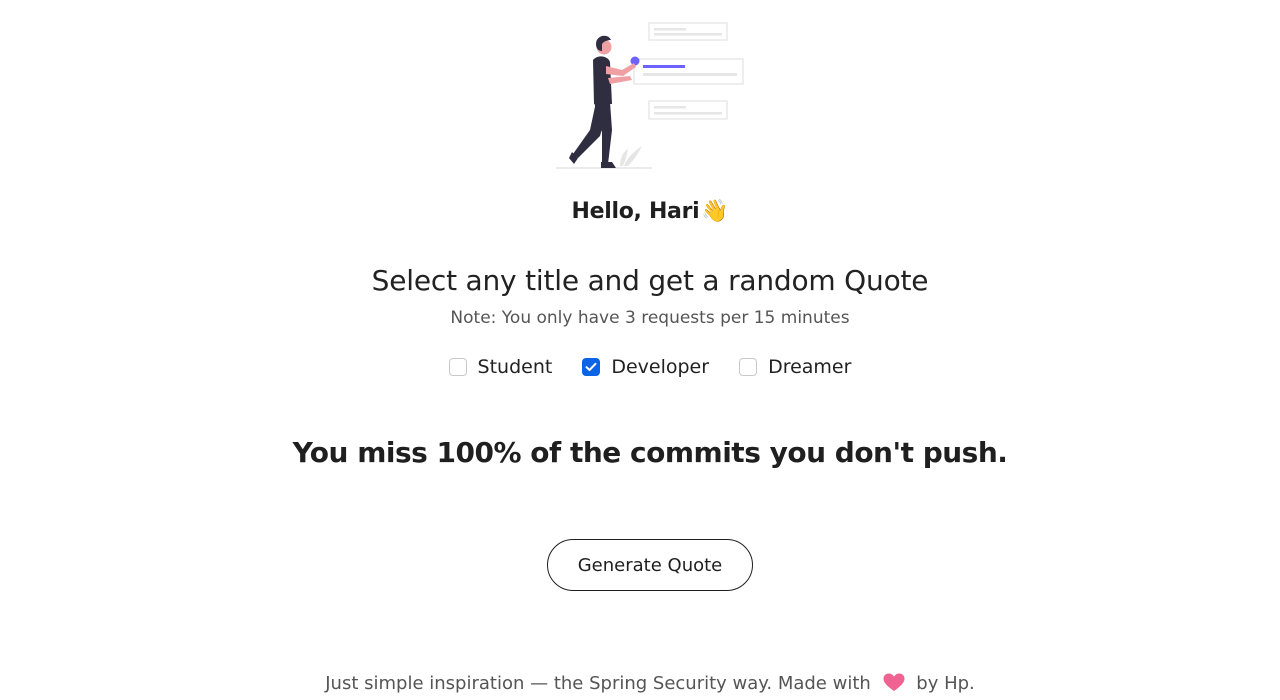 The width and height of the screenshot is (1280, 700). What do you see at coordinates (810, 367) in the screenshot?
I see `option-dreamer-label: Dreamer` at bounding box center [810, 367].